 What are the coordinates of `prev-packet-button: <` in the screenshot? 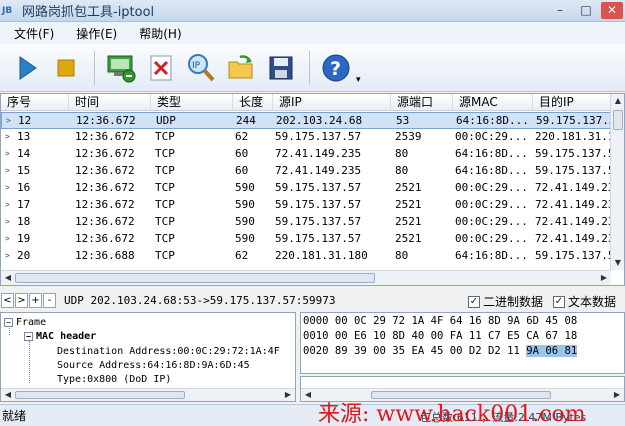 It's located at (7, 300).